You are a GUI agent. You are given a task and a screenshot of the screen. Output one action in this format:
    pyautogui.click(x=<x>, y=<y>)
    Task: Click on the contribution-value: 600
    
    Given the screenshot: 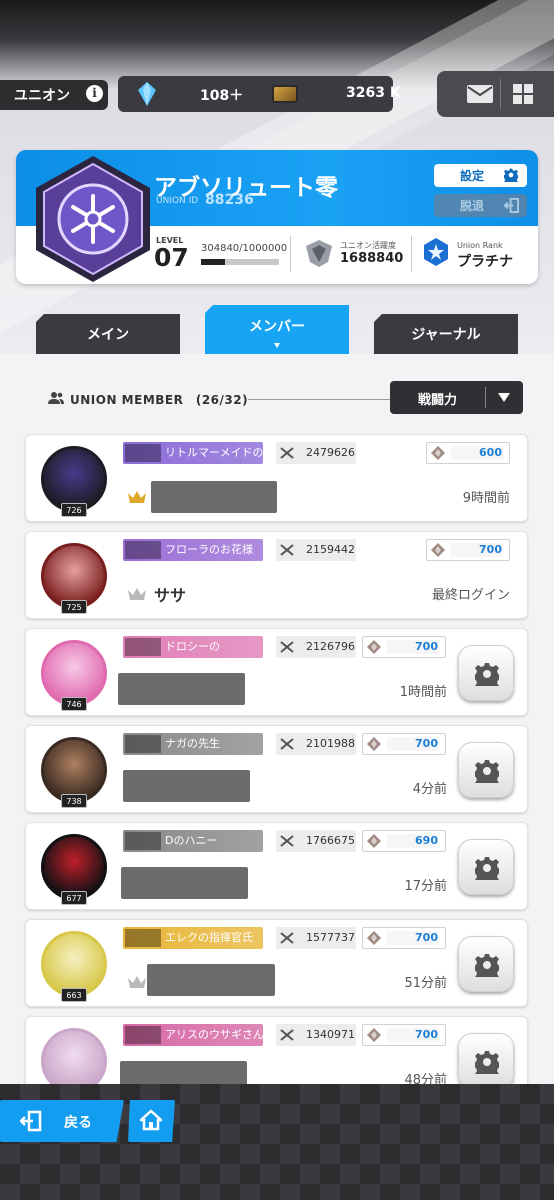 What is the action you would take?
    pyautogui.click(x=490, y=452)
    